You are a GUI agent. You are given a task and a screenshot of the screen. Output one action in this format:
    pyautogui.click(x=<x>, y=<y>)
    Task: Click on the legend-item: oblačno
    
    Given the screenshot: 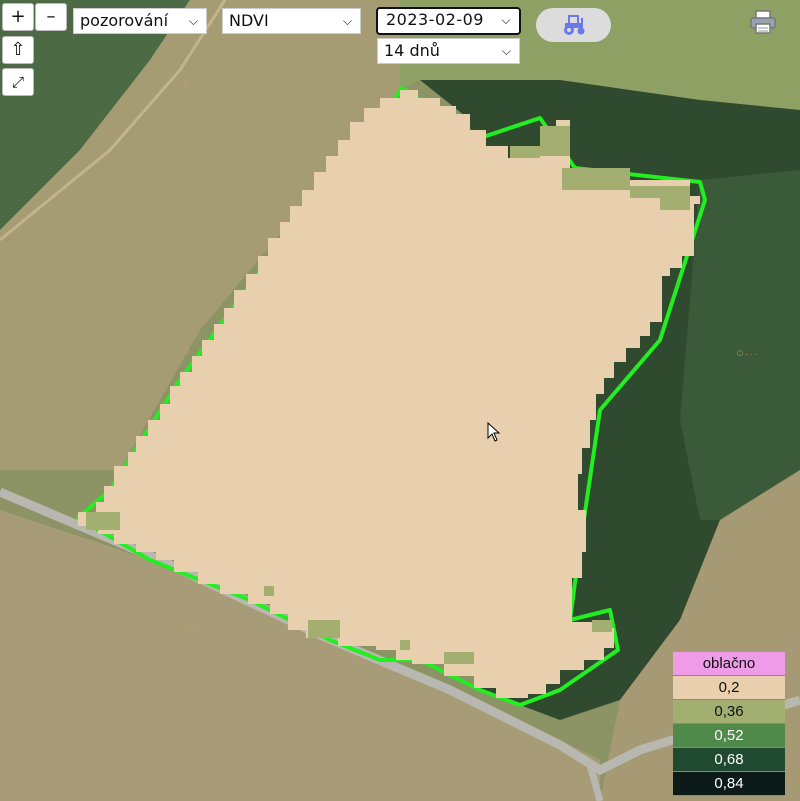 What is the action you would take?
    pyautogui.click(x=729, y=664)
    